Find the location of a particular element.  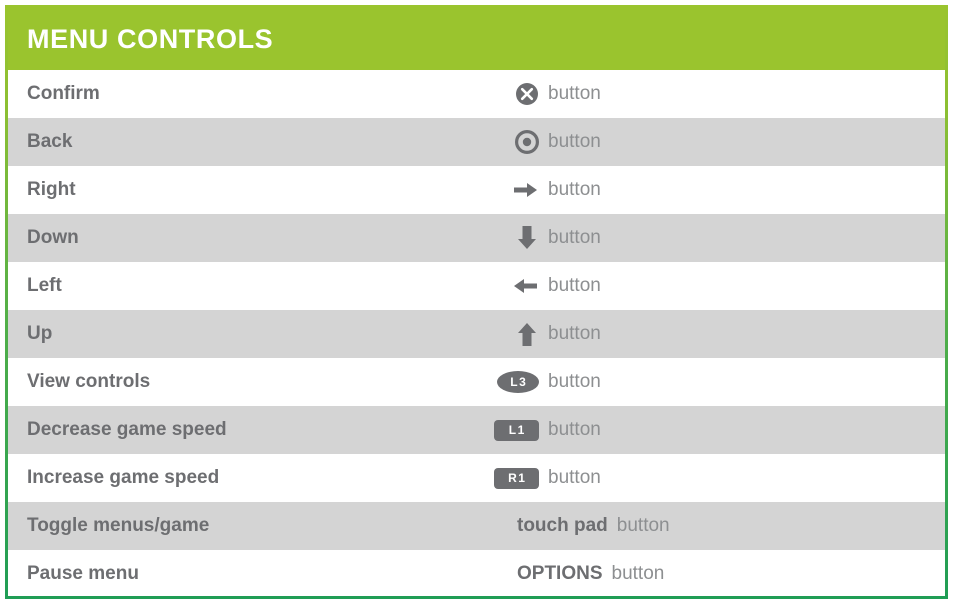

control-action-label: Up is located at coordinates (40, 333).